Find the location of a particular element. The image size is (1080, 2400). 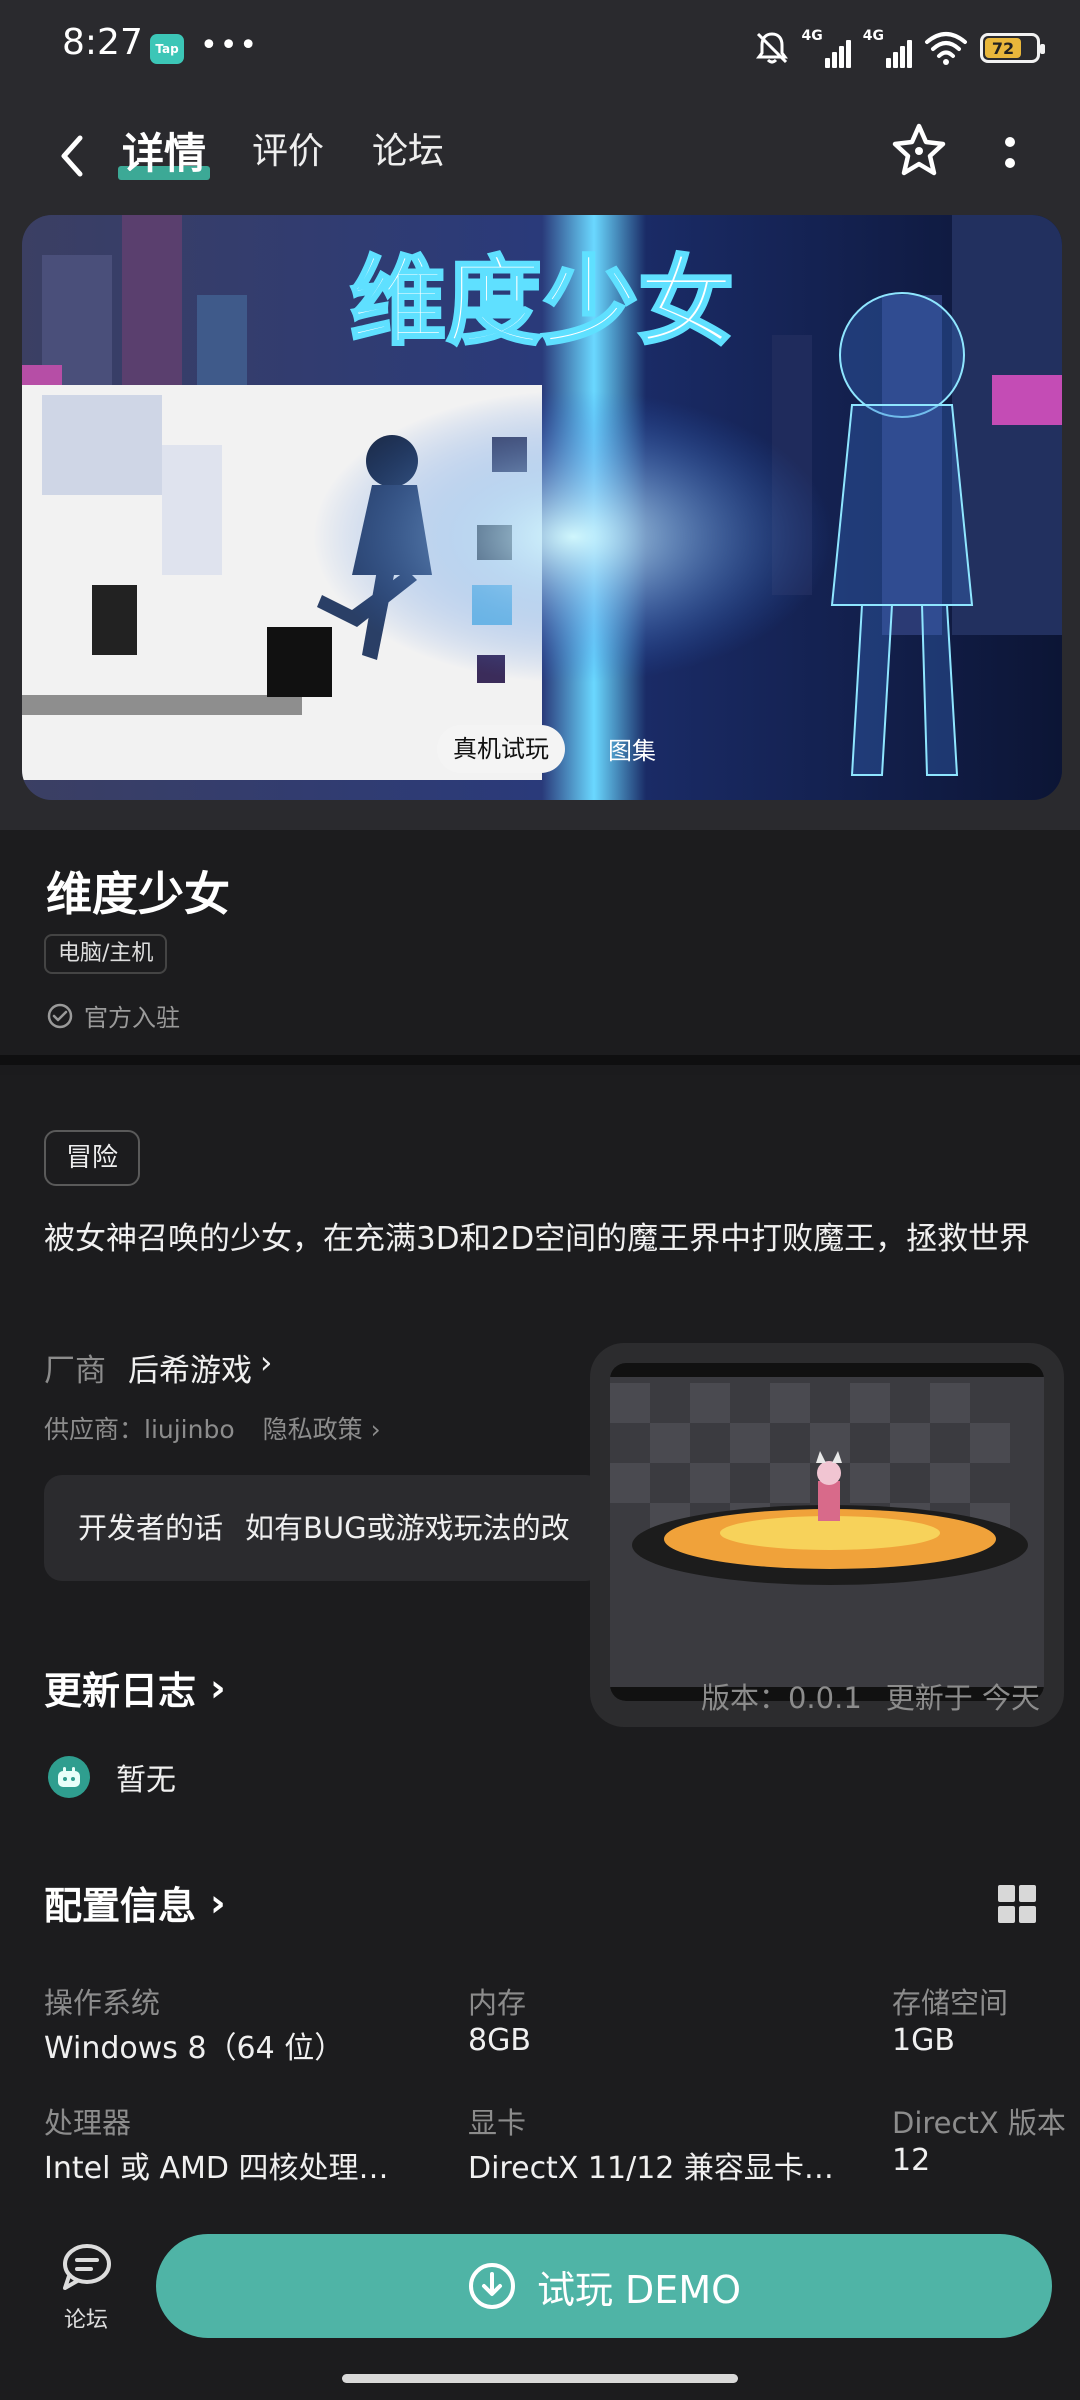

download-icon is located at coordinates (491, 2286).